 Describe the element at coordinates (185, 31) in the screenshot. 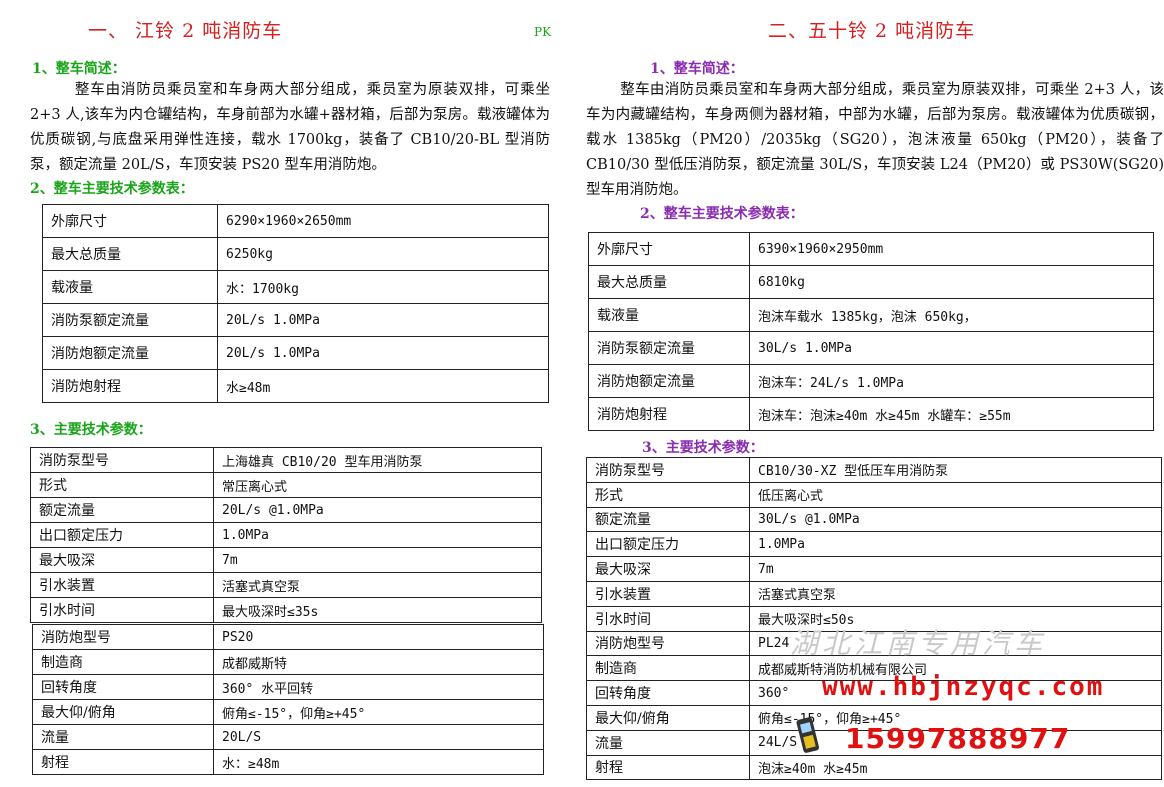

I see `left-title: 一、 江铃 2 吨消防车` at that location.